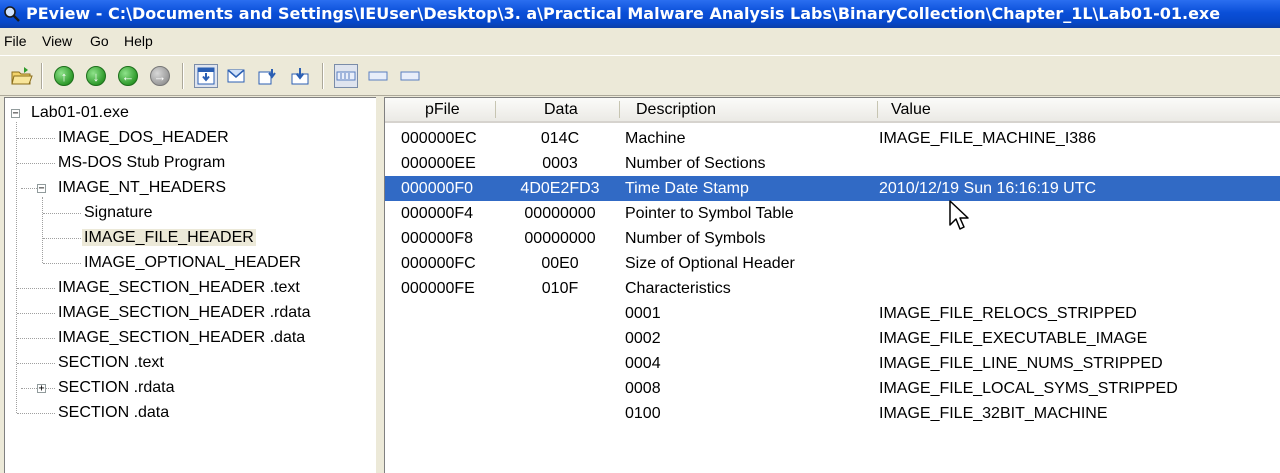 The height and width of the screenshot is (473, 1280). What do you see at coordinates (678, 288) in the screenshot?
I see `cell-description: Characteristics` at bounding box center [678, 288].